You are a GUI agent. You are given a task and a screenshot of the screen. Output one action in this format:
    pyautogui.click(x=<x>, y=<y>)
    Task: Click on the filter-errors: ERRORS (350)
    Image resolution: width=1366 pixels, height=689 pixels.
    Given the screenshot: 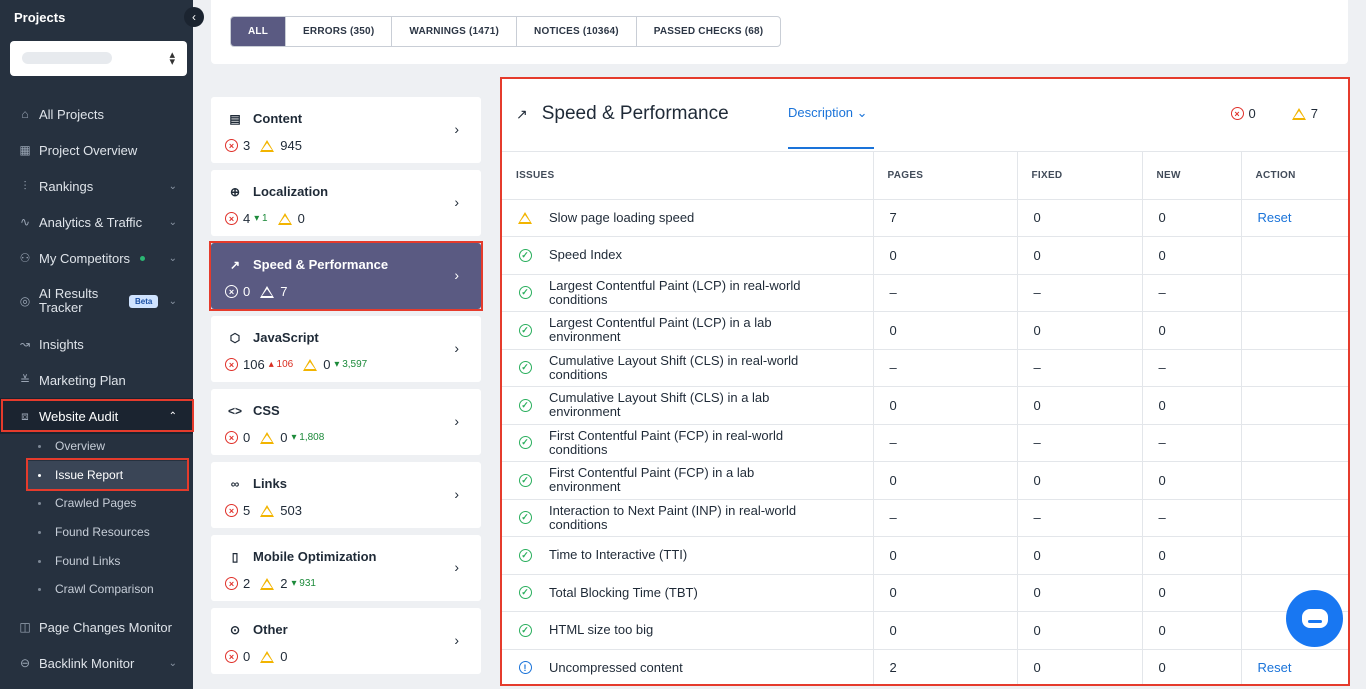 What is the action you would take?
    pyautogui.click(x=339, y=31)
    